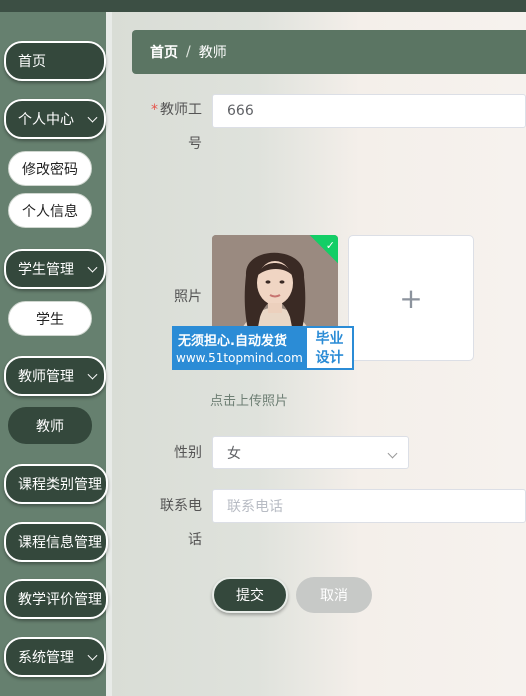  I want to click on sidebar-item-label: 学生, so click(50, 319).